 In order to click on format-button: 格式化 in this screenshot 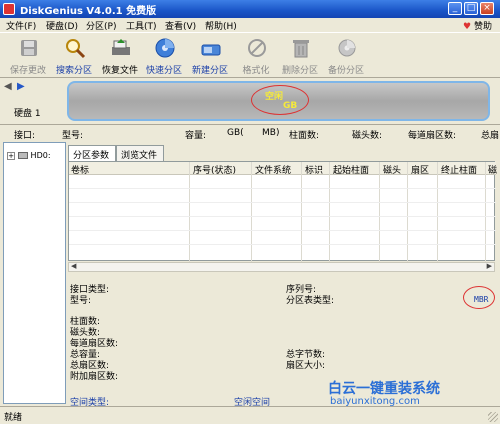, I will do `click(256, 56)`.